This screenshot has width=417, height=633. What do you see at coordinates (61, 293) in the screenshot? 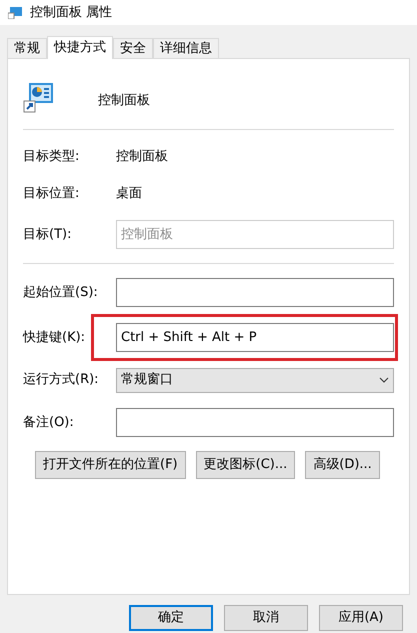
I see `field-label: 起始位置(S):` at bounding box center [61, 293].